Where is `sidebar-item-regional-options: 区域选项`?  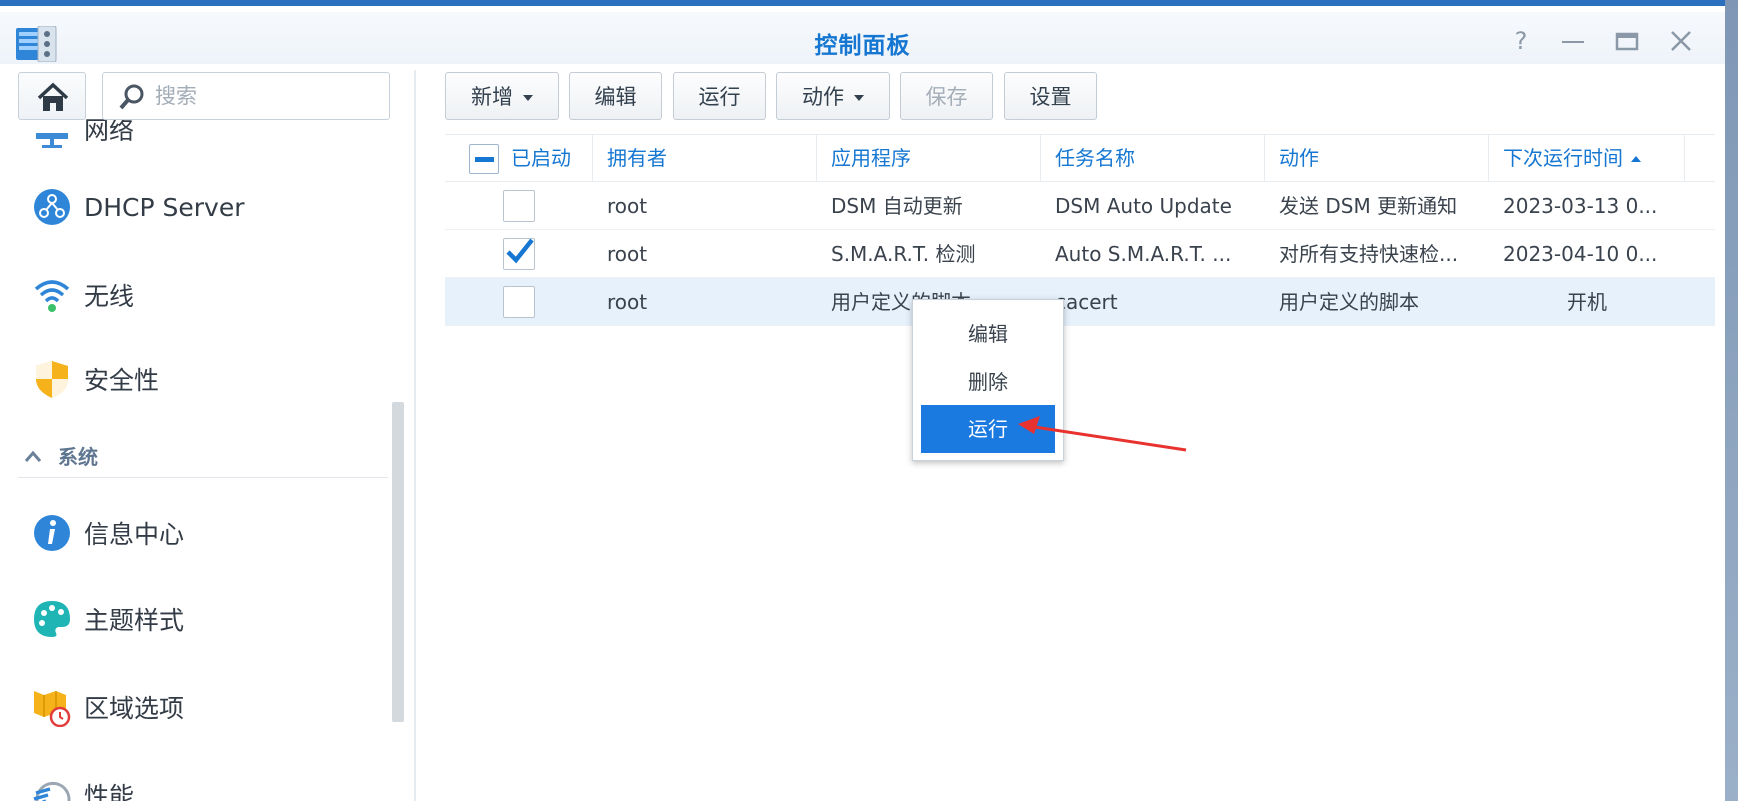 sidebar-item-regional-options: 区域选项 is located at coordinates (107, 707).